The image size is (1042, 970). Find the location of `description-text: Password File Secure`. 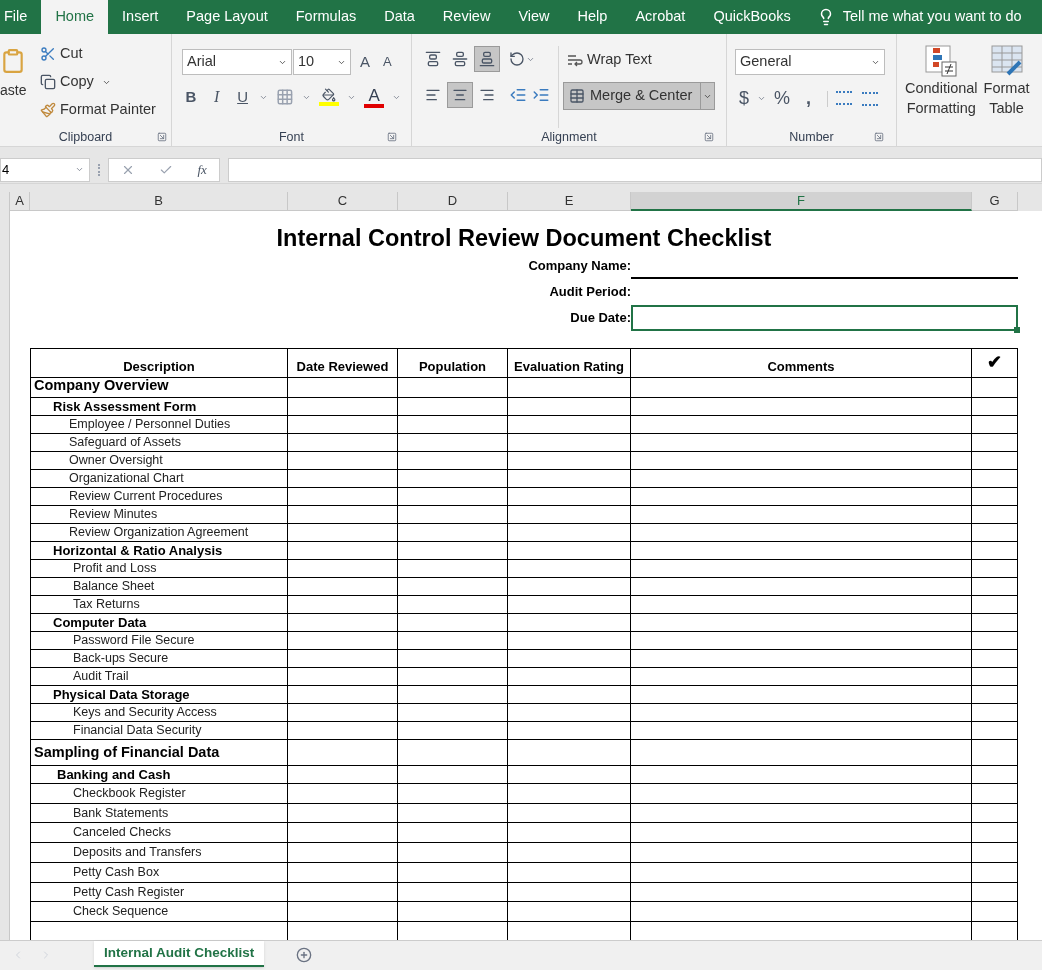

description-text: Password File Secure is located at coordinates (133, 641).